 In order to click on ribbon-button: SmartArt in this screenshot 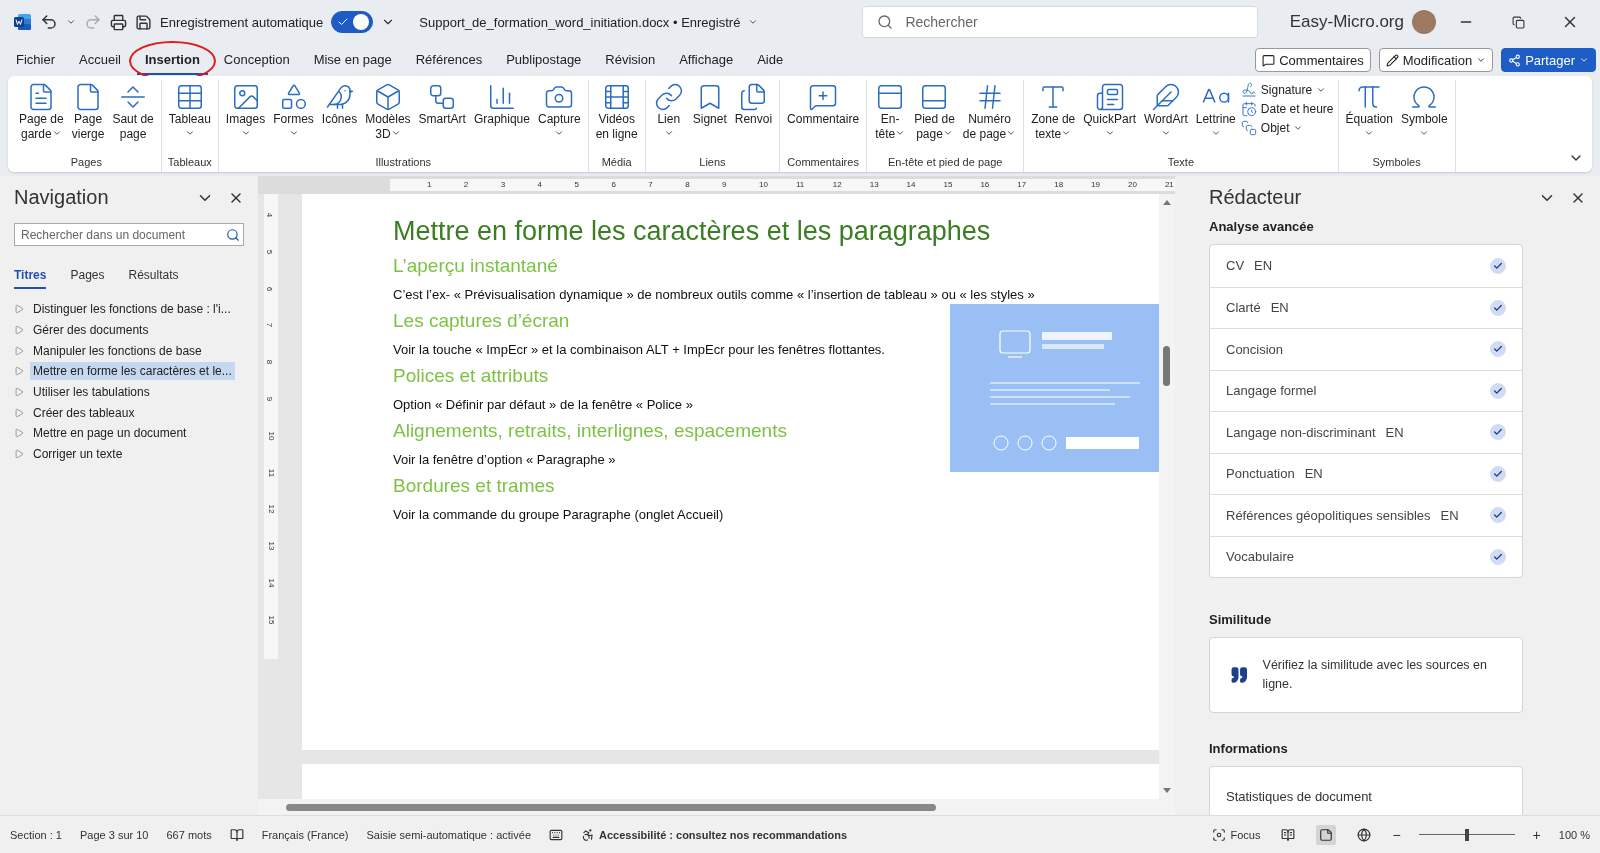, I will do `click(442, 118)`.